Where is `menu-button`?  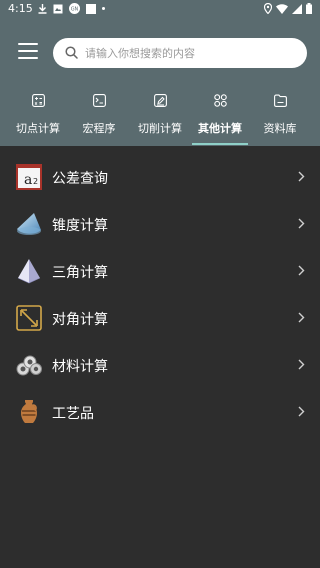
menu-button is located at coordinates (28, 51).